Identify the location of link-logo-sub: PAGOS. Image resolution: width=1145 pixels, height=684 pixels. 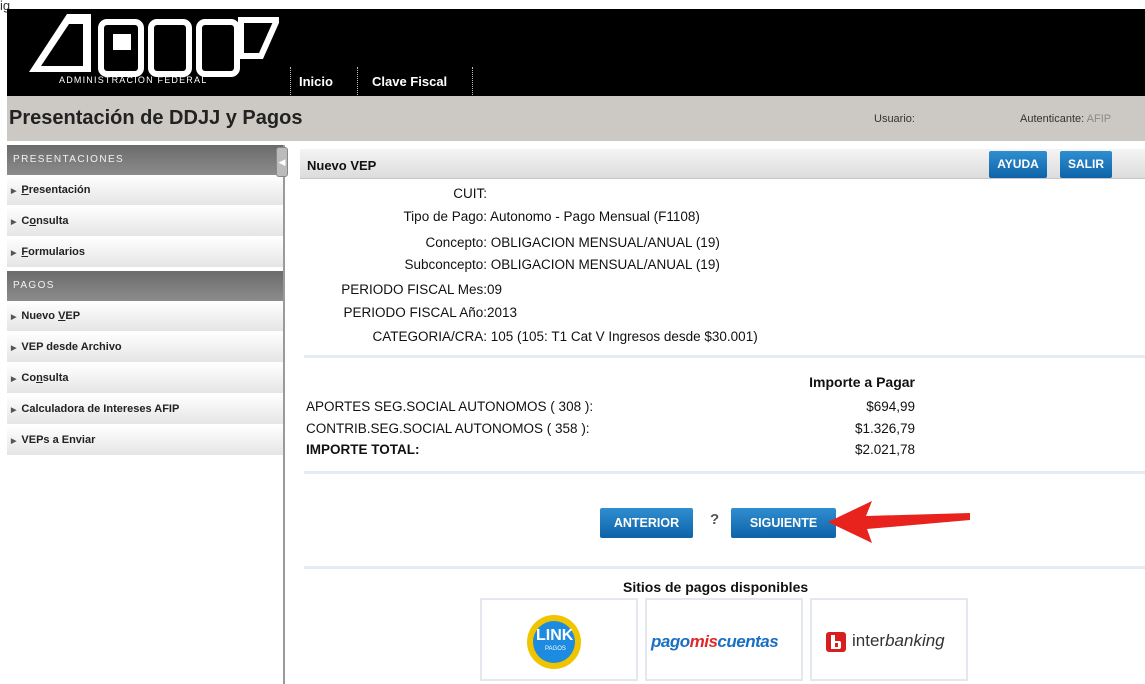
(555, 649).